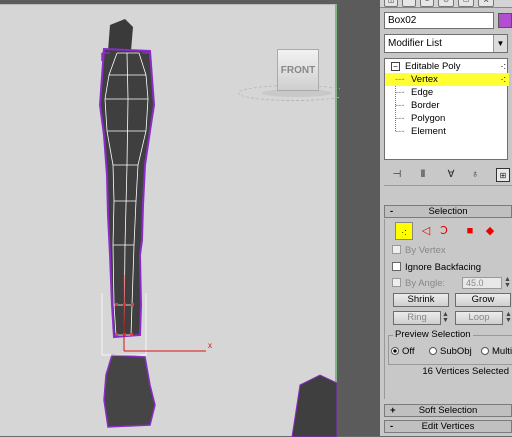  I want to click on rollout-title: Selection, so click(448, 211).